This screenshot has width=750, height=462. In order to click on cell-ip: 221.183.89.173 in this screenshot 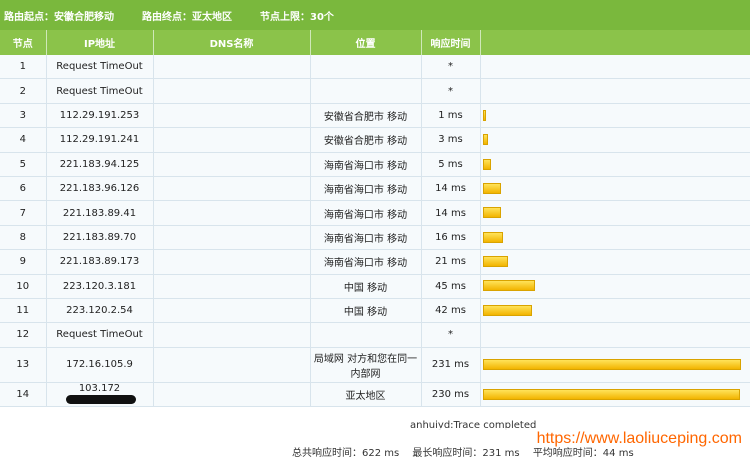, I will do `click(100, 262)`.